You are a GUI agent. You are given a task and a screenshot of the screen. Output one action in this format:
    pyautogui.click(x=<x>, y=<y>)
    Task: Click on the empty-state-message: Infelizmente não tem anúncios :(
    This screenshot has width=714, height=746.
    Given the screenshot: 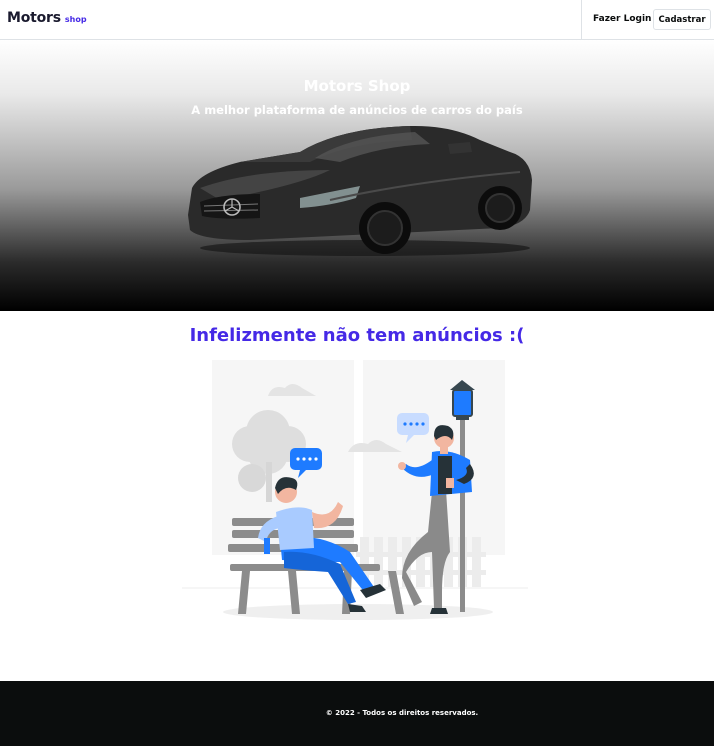 What is the action you would take?
    pyautogui.click(x=357, y=335)
    